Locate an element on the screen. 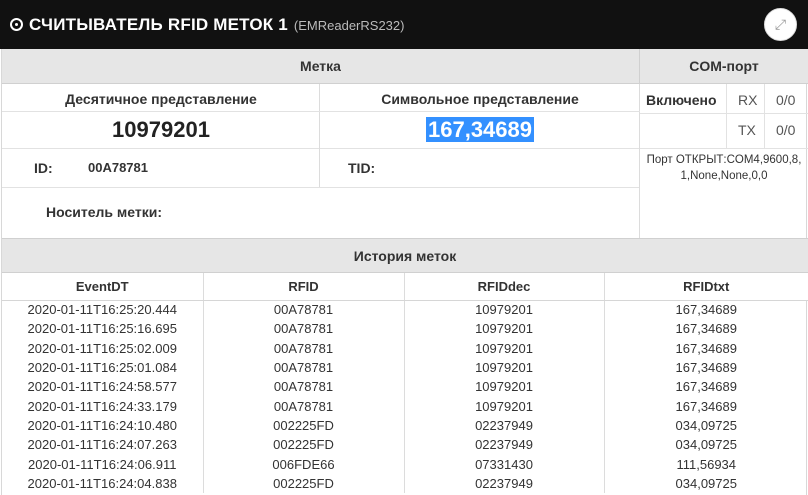 The height and width of the screenshot is (495, 808). event-dt-cell: 2020-01-11T16:24:07.263 is located at coordinates (103, 445).